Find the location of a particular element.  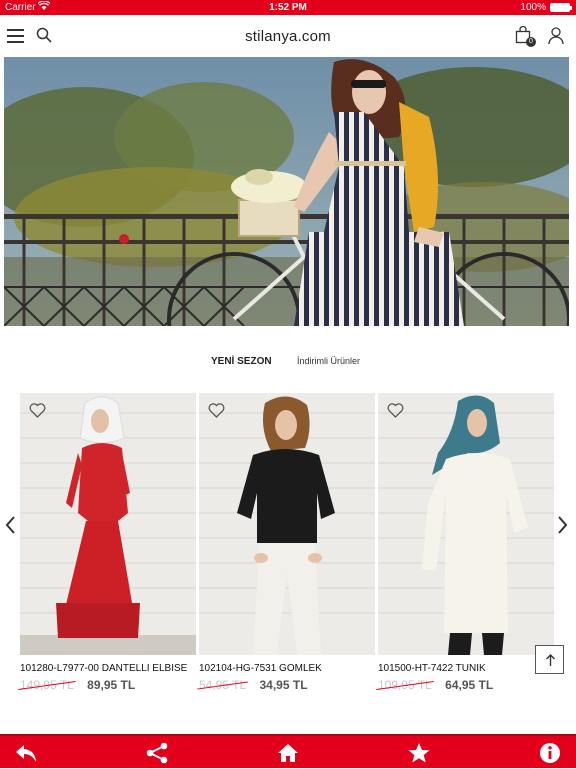

scroll-to-top-button is located at coordinates (549, 659).